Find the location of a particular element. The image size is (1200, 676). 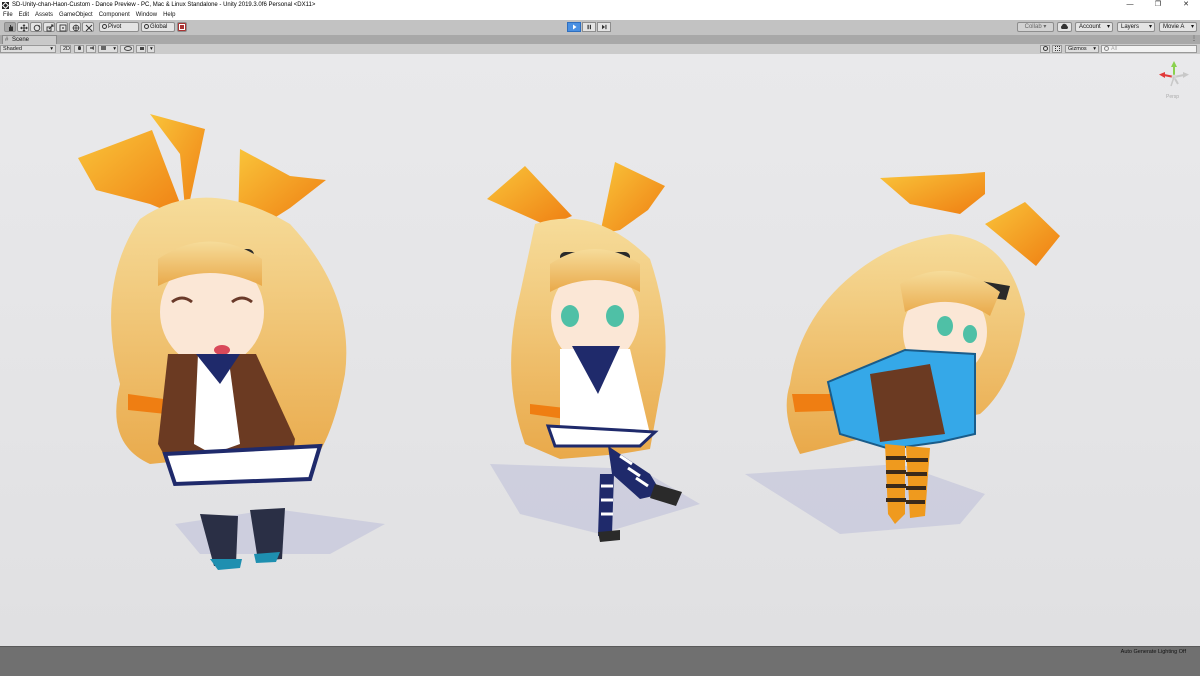

axis-gizmo-icon is located at coordinates (1174, 74).